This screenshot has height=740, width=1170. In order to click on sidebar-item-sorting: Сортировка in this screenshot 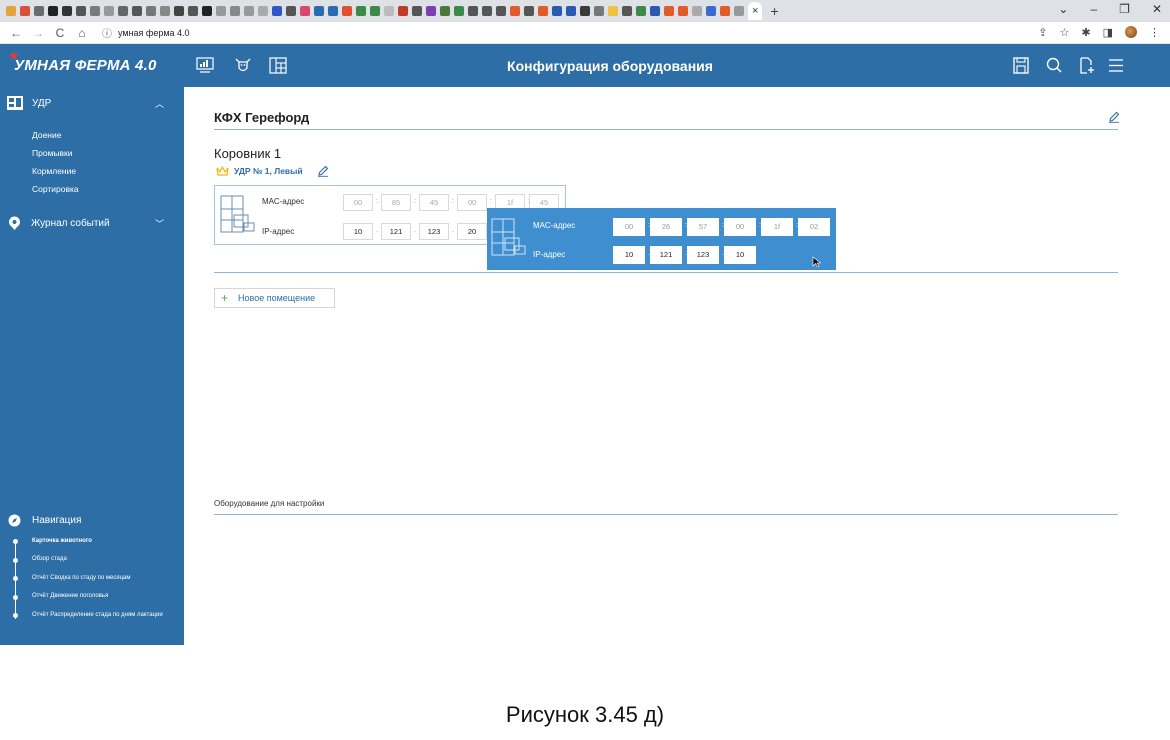, I will do `click(55, 189)`.